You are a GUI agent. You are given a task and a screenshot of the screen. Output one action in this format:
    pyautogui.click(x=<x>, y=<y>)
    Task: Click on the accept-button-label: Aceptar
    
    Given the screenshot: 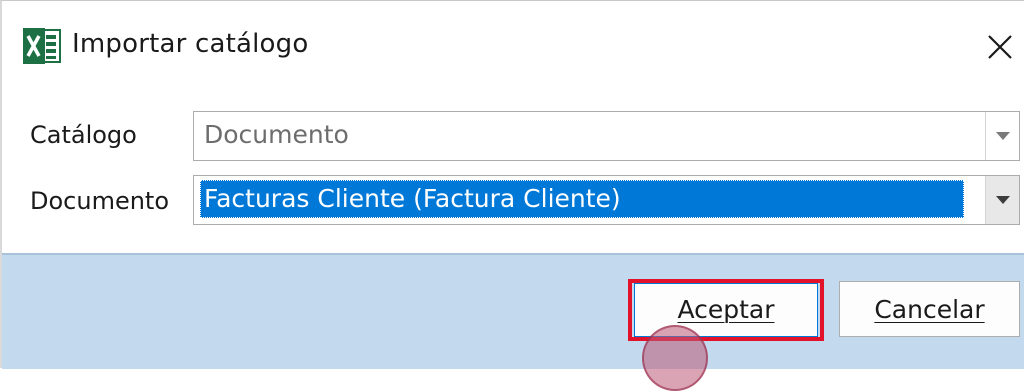 What is the action you would take?
    pyautogui.click(x=726, y=309)
    